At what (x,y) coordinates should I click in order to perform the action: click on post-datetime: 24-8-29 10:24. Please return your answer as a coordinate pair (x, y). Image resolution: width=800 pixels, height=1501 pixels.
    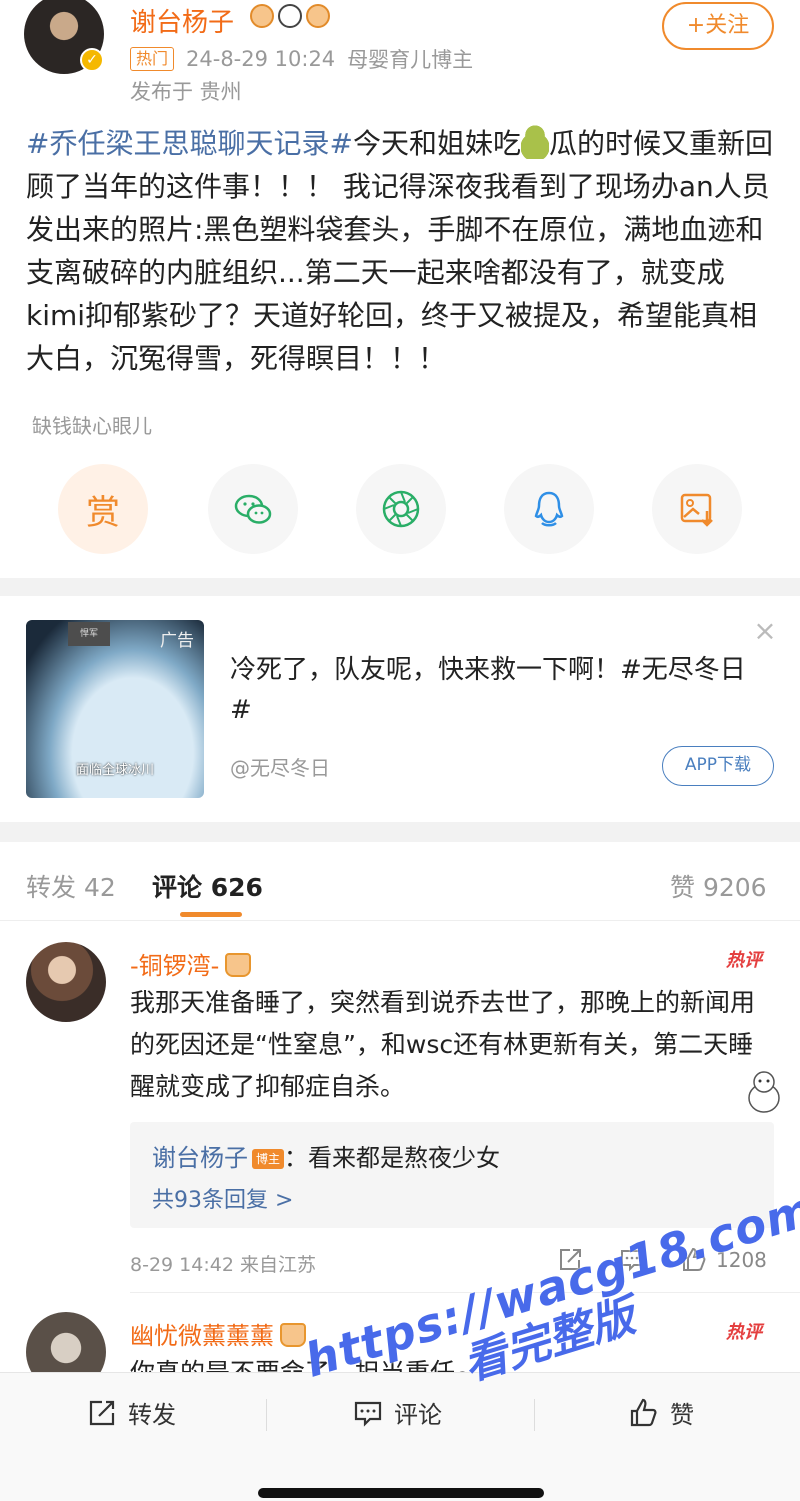
    Looking at the image, I should click on (261, 59).